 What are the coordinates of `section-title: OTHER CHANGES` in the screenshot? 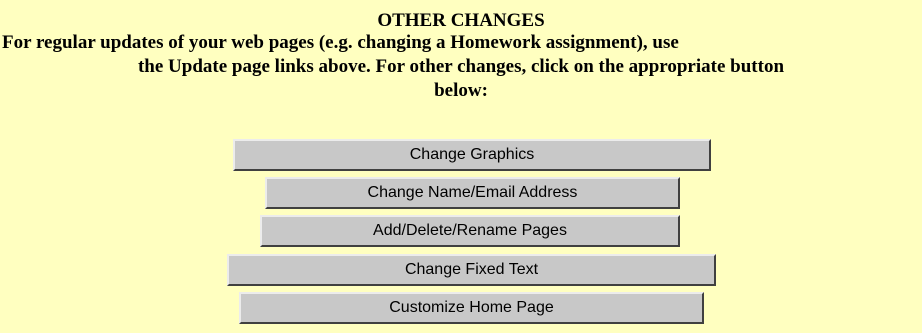 It's located at (461, 20).